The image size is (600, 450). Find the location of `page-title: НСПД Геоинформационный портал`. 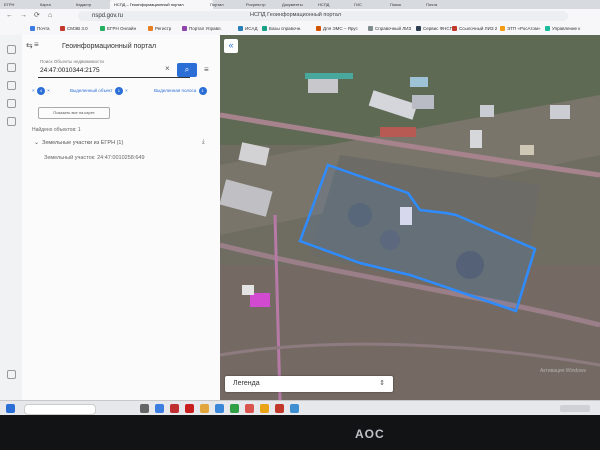

page-title: НСПД Геоинформационный портал is located at coordinates (296, 15).